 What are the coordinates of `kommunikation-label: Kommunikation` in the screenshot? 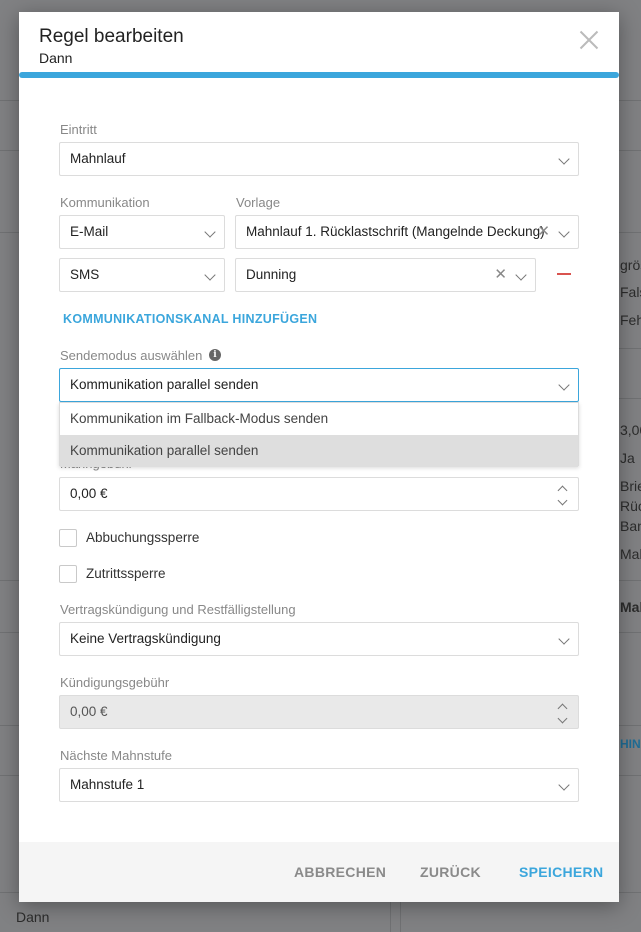 It's located at (105, 202).